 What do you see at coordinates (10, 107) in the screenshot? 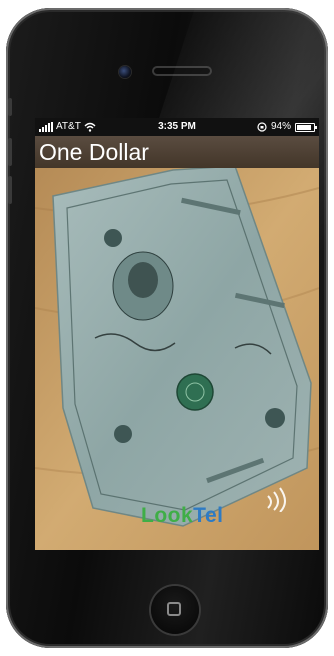
I see `mute-switch` at bounding box center [10, 107].